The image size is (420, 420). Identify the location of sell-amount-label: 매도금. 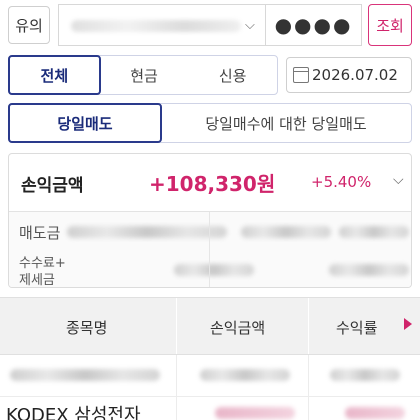
(40, 233).